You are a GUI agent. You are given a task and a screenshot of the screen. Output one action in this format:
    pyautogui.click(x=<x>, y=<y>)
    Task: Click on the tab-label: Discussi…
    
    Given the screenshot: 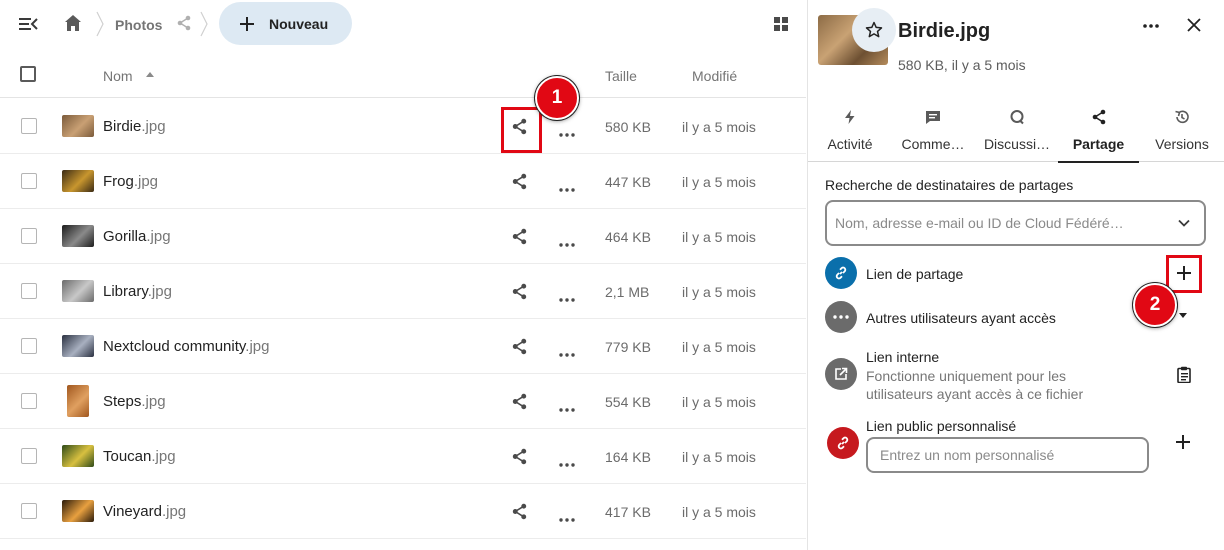 What is the action you would take?
    pyautogui.click(x=1017, y=144)
    